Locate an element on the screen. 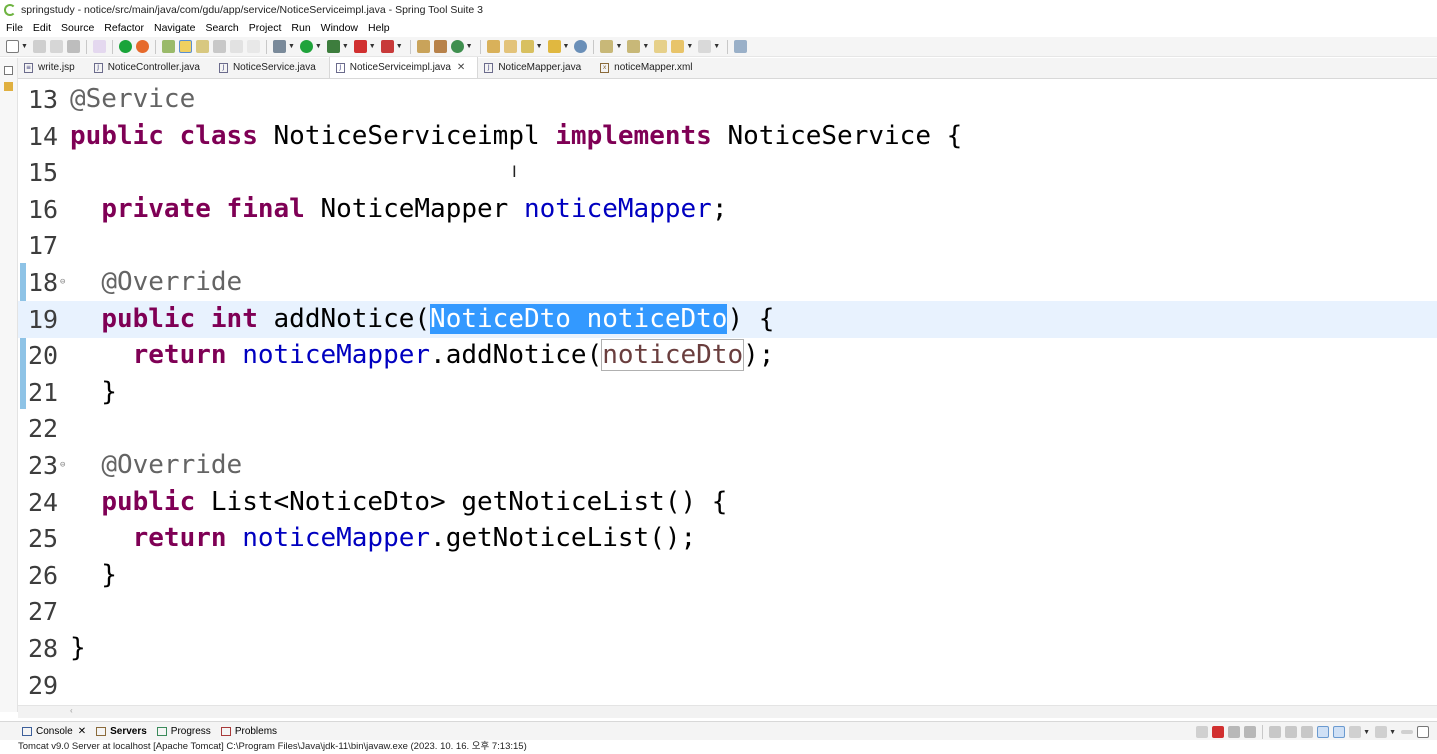 The width and height of the screenshot is (1437, 754). next-annotation-dropdown-icon: ▼ is located at coordinates (618, 46).